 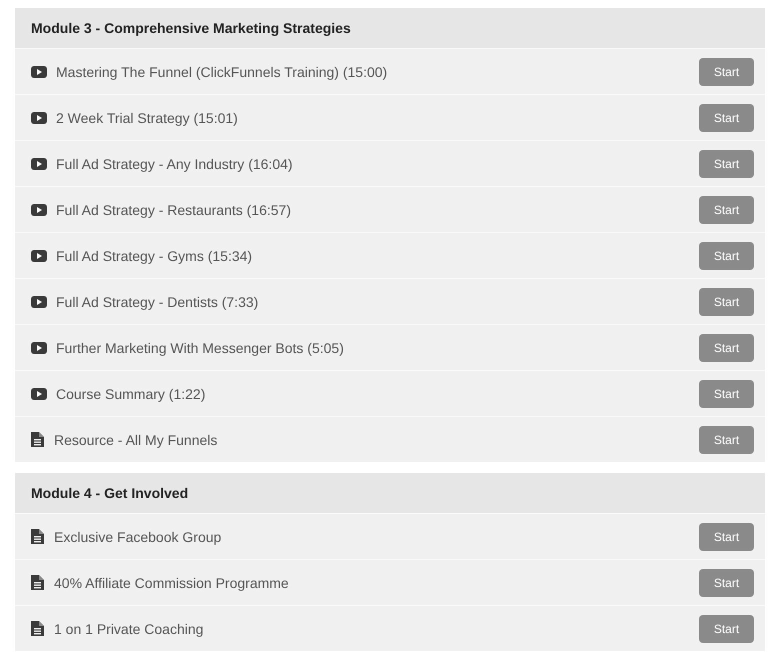 I want to click on lesson-title: Further Marketing With Messenger Bots (5:05), so click(x=200, y=348).